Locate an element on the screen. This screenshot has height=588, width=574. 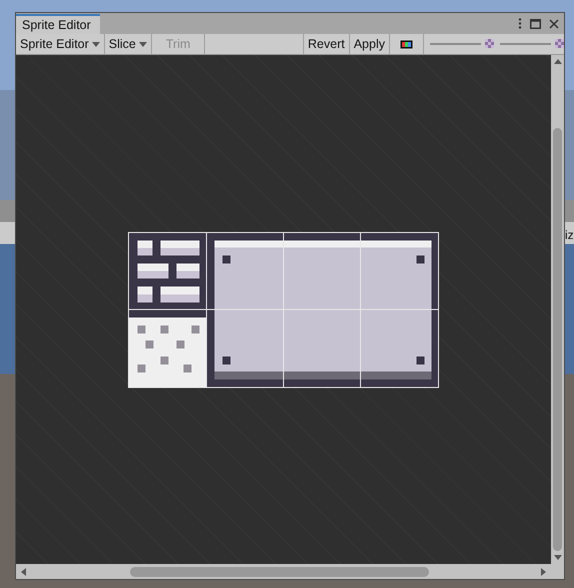
window-tab: Sprite Editor is located at coordinates (58, 24).